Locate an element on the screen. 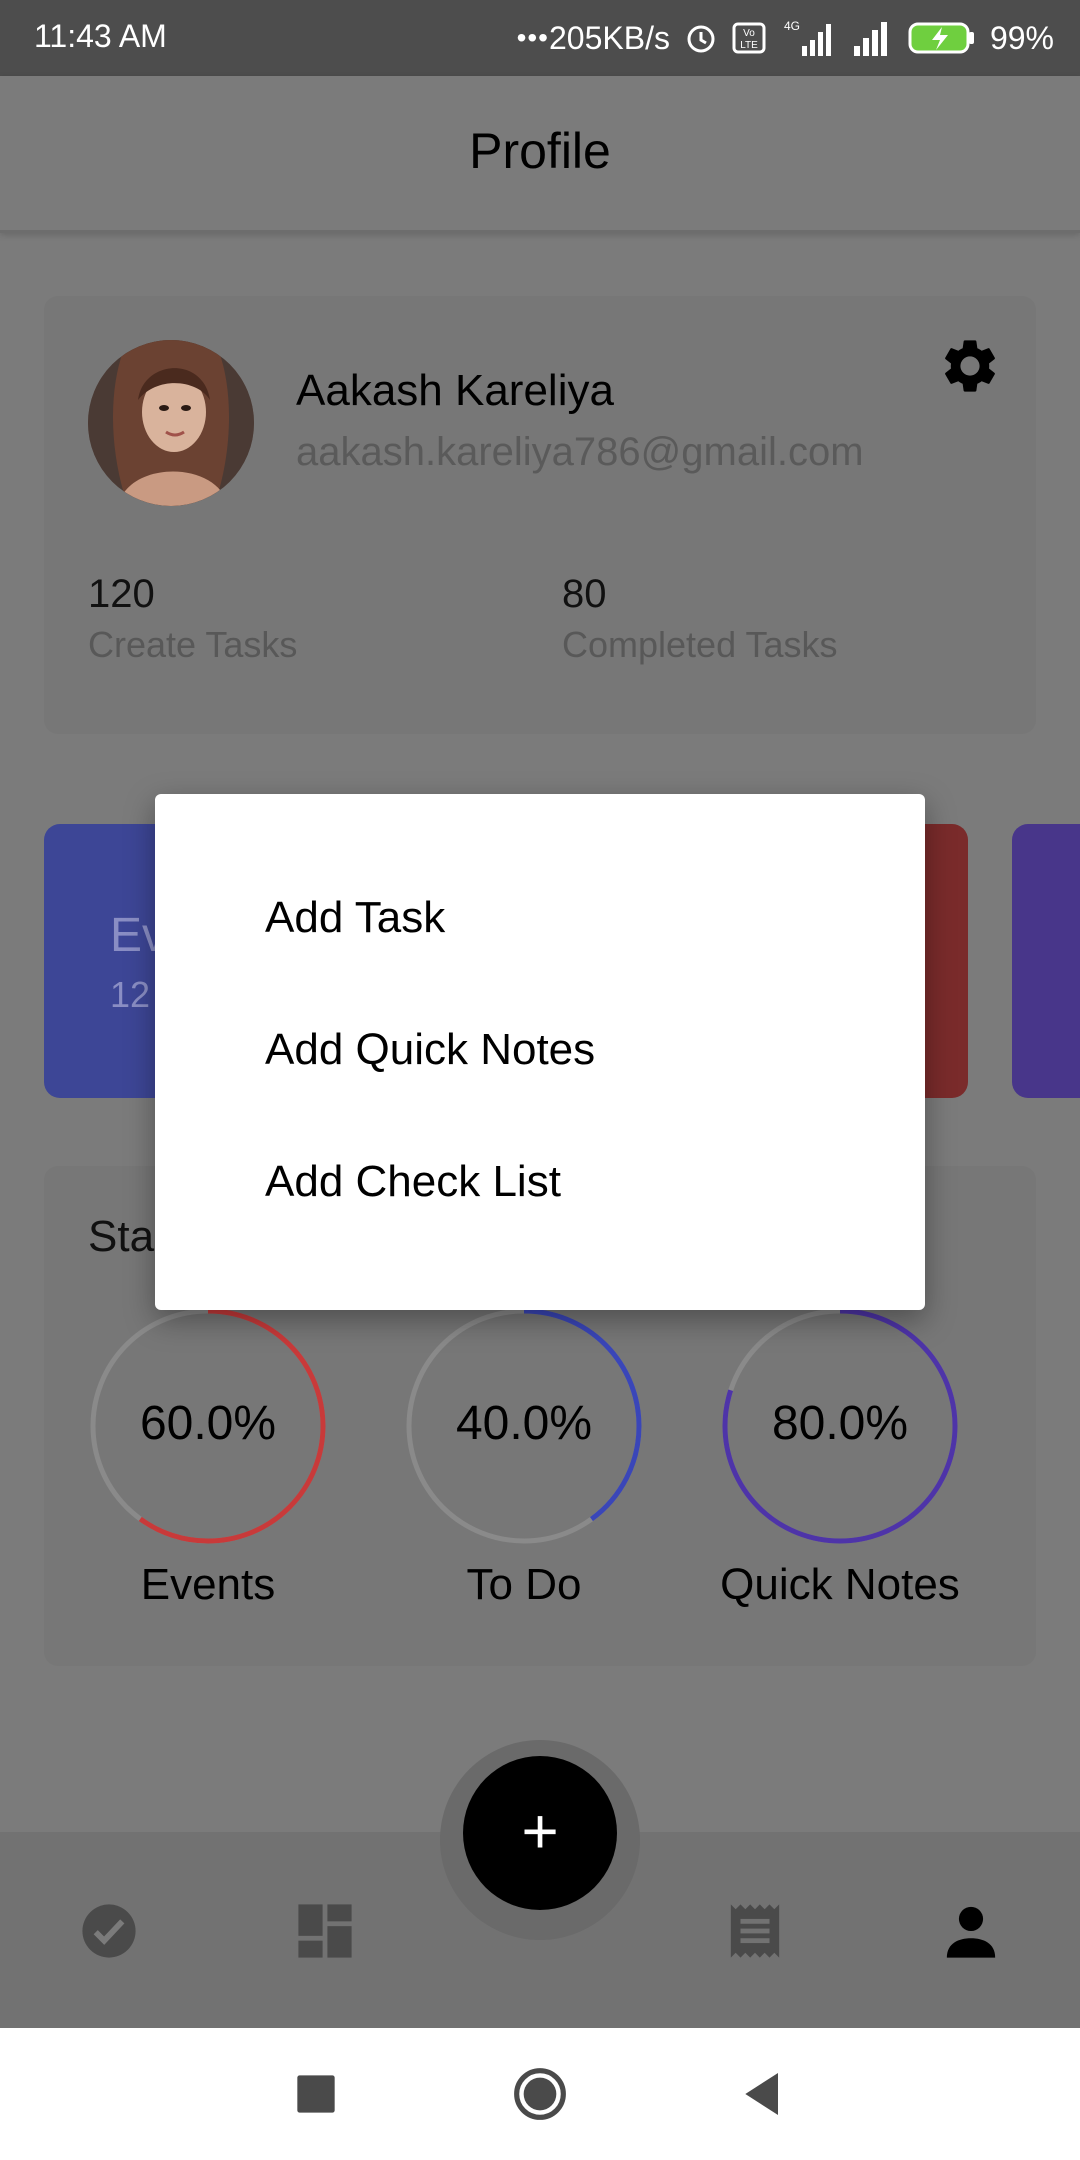 The height and width of the screenshot is (2160, 1080). completed-tasks-count: 80 is located at coordinates (584, 594).